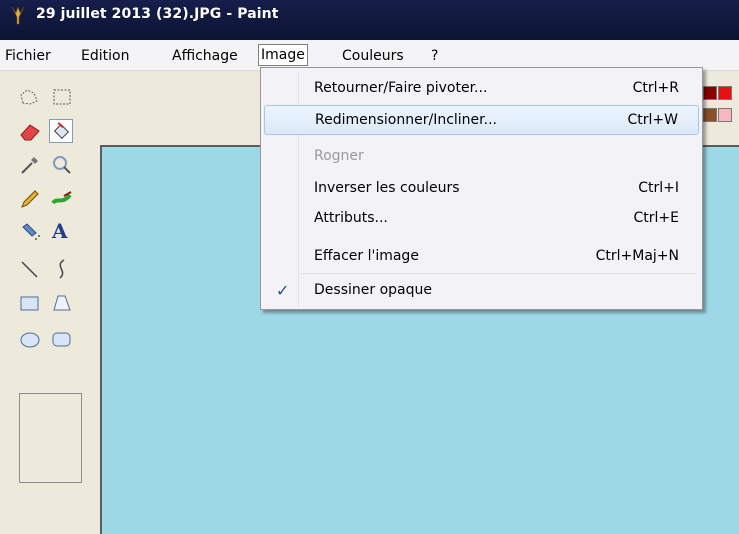  Describe the element at coordinates (205, 56) in the screenshot. I see `menu-affichage: Affichage` at that location.